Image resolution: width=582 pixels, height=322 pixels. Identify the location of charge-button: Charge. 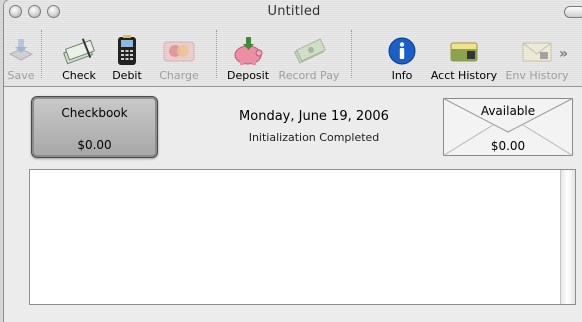
(179, 53).